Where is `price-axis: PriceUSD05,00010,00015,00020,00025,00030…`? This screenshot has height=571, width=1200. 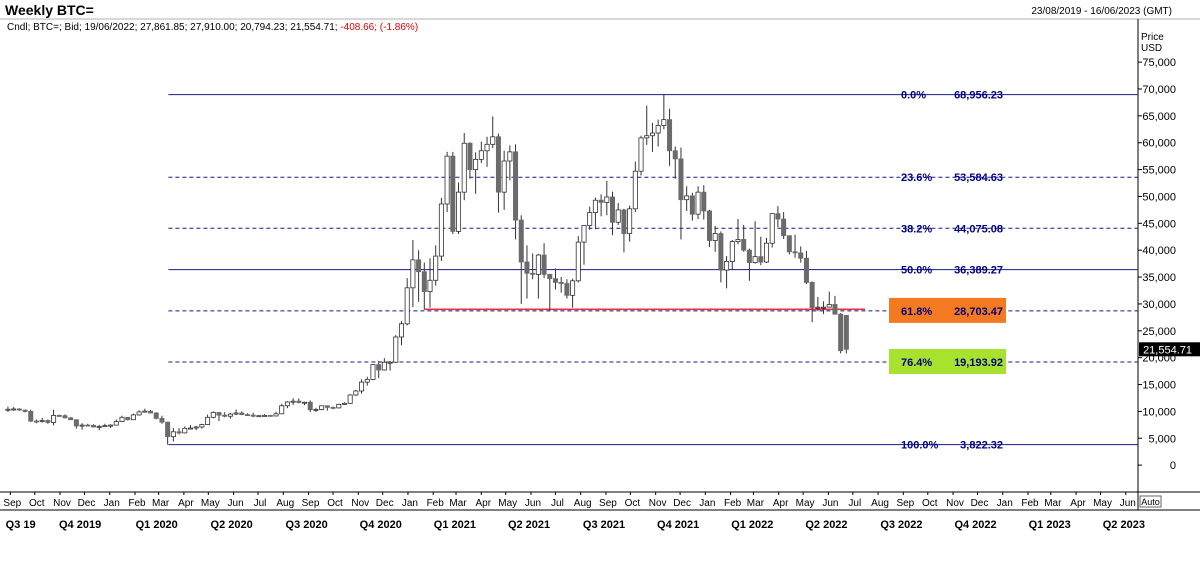 price-axis: PriceUSD05,00010,00015,00020,00025,00030… is located at coordinates (1169, 270).